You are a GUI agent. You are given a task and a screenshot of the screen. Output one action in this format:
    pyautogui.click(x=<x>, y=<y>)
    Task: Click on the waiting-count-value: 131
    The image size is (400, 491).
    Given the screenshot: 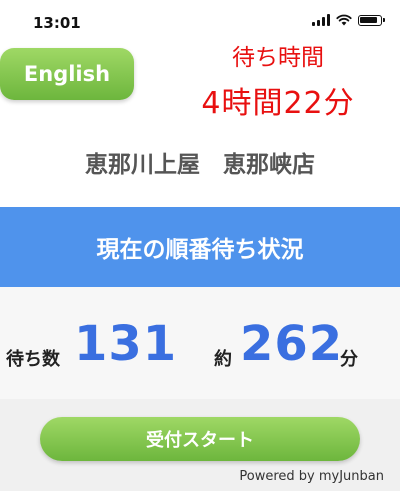 What is the action you would take?
    pyautogui.click(x=126, y=344)
    